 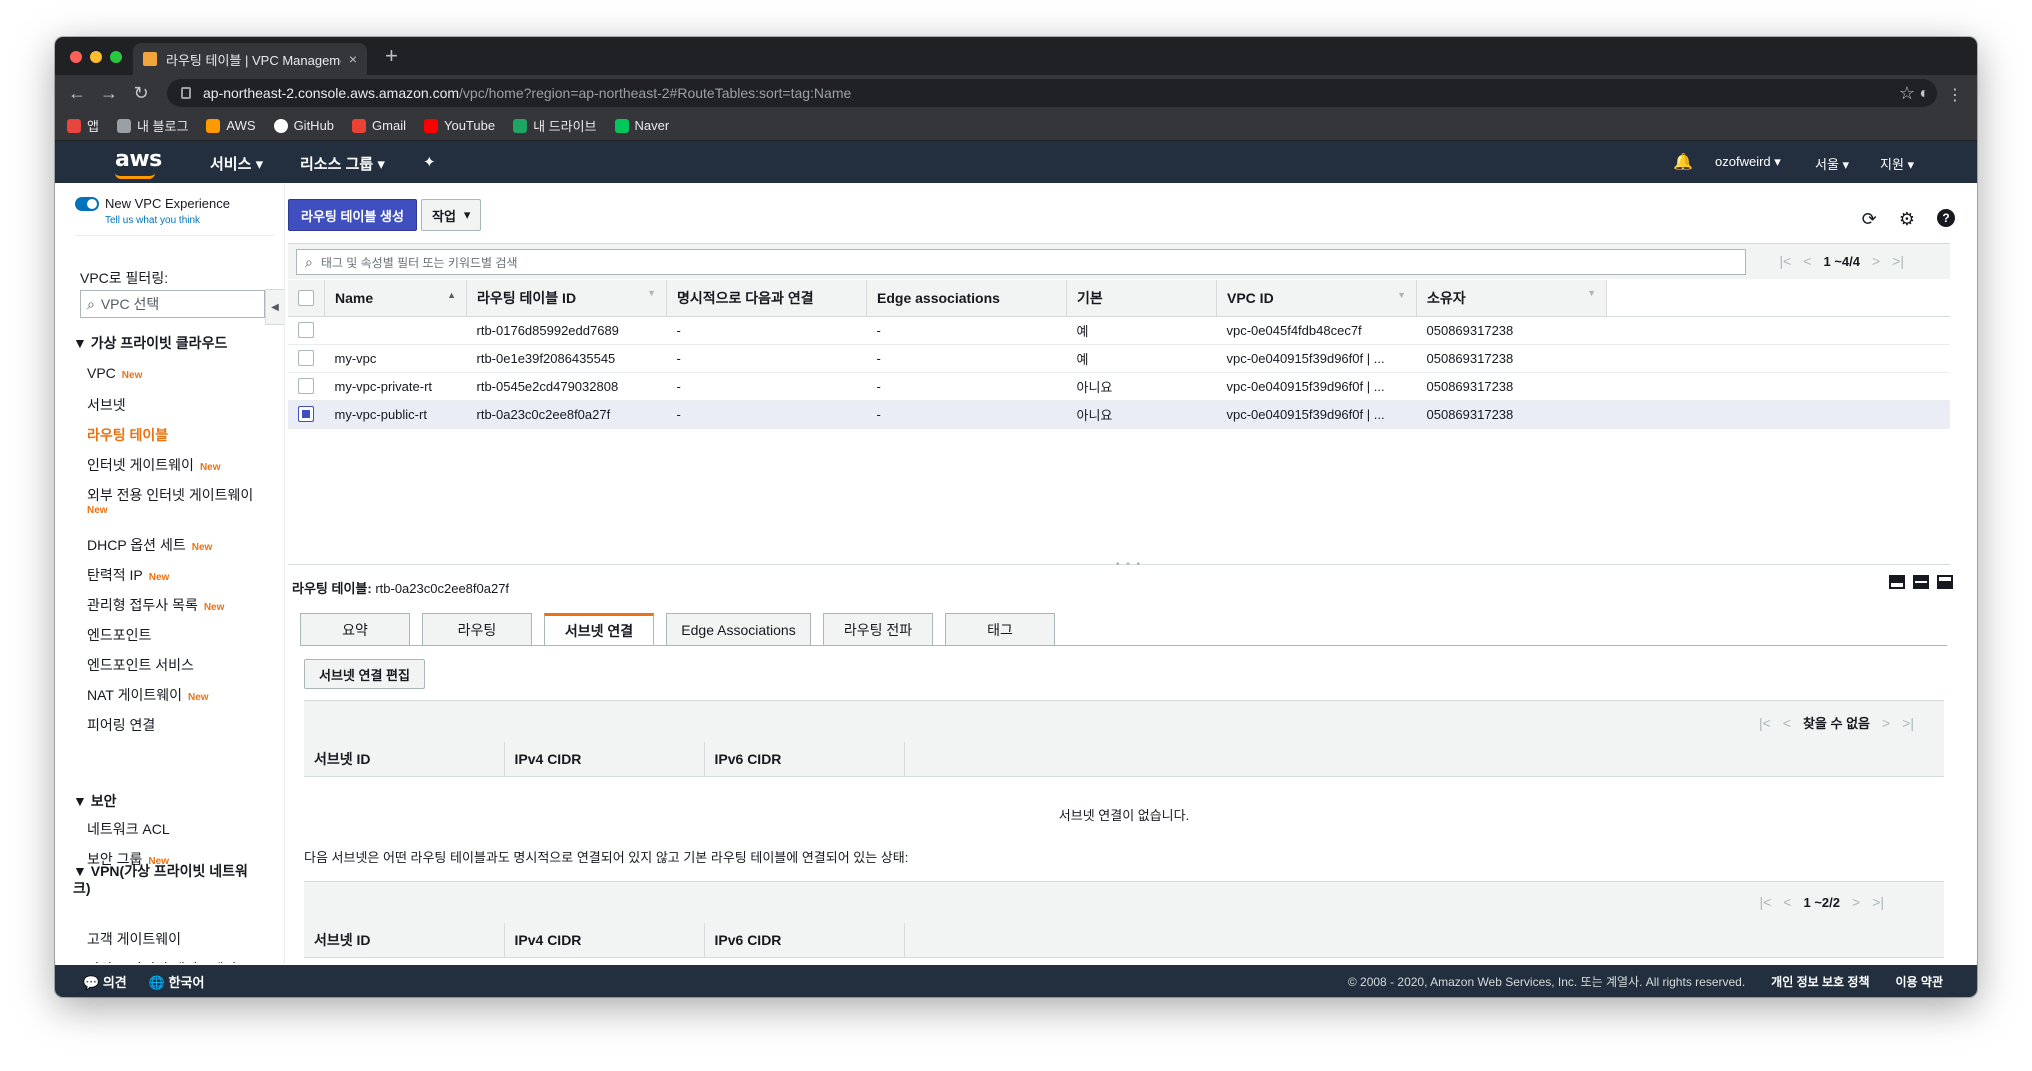 I want to click on terms-link: 이용 약관, so click(x=1920, y=981).